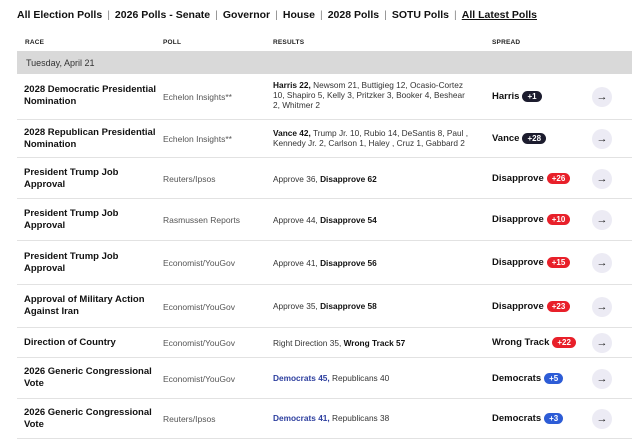 The height and width of the screenshot is (439, 640). Describe the element at coordinates (307, 343) in the screenshot. I see `results-trailing: Right Direction 35,` at that location.